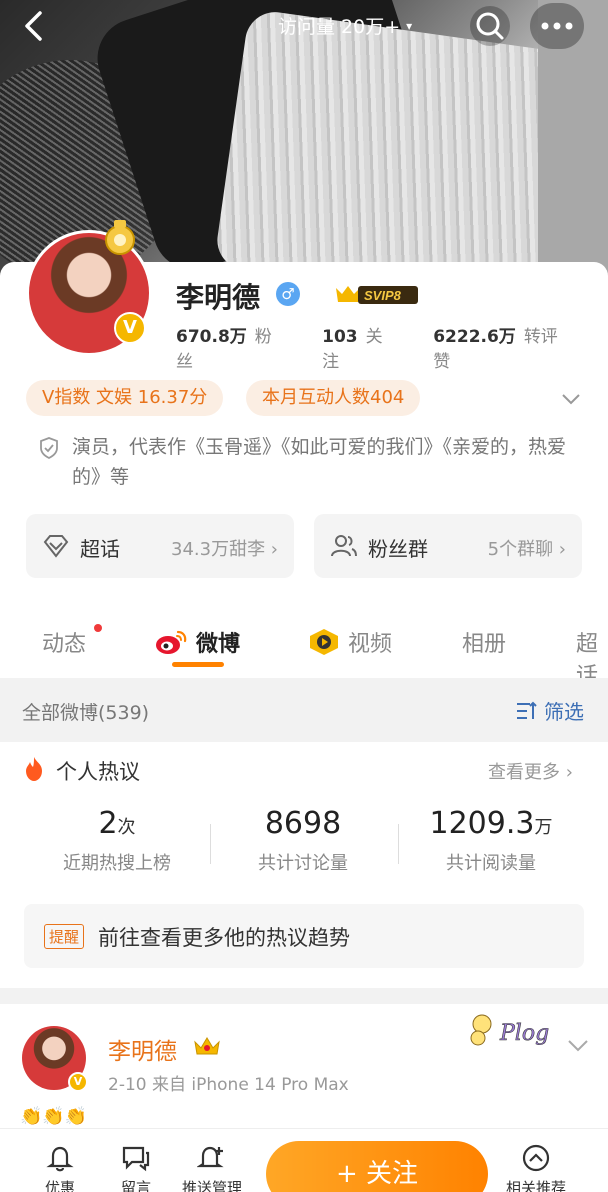 This screenshot has height=1192, width=608. Describe the element at coordinates (526, 549) in the screenshot. I see `fans-group-value: 5个群聊 ›` at that location.